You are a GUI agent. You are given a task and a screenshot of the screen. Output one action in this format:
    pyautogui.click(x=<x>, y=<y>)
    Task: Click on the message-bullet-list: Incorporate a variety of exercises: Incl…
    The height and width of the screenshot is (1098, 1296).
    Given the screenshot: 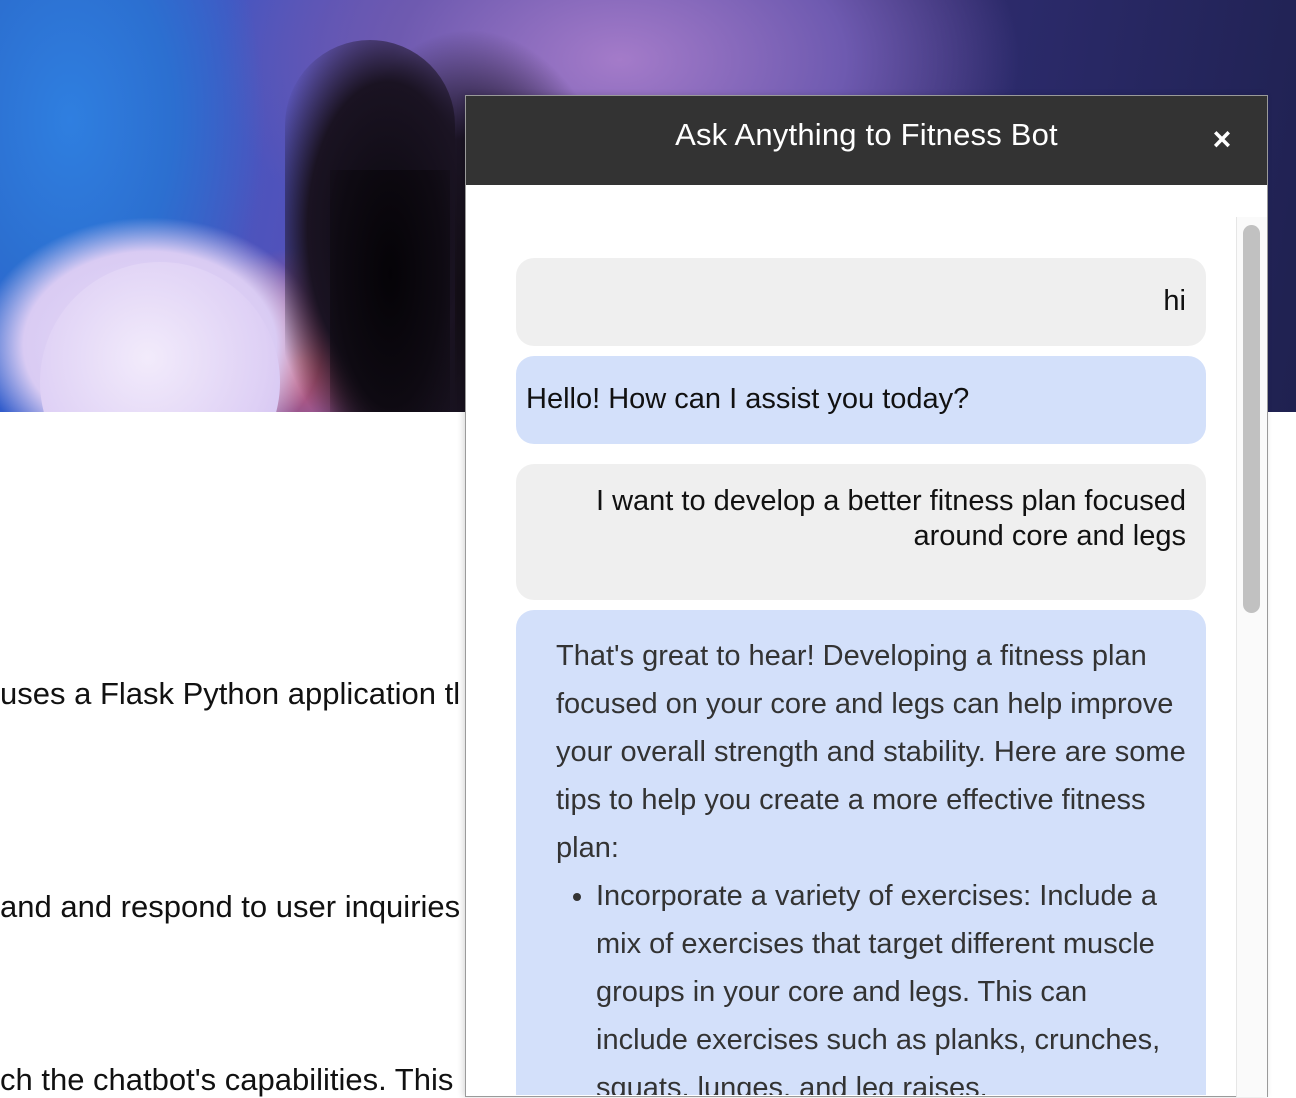 What is the action you would take?
    pyautogui.click(x=871, y=983)
    